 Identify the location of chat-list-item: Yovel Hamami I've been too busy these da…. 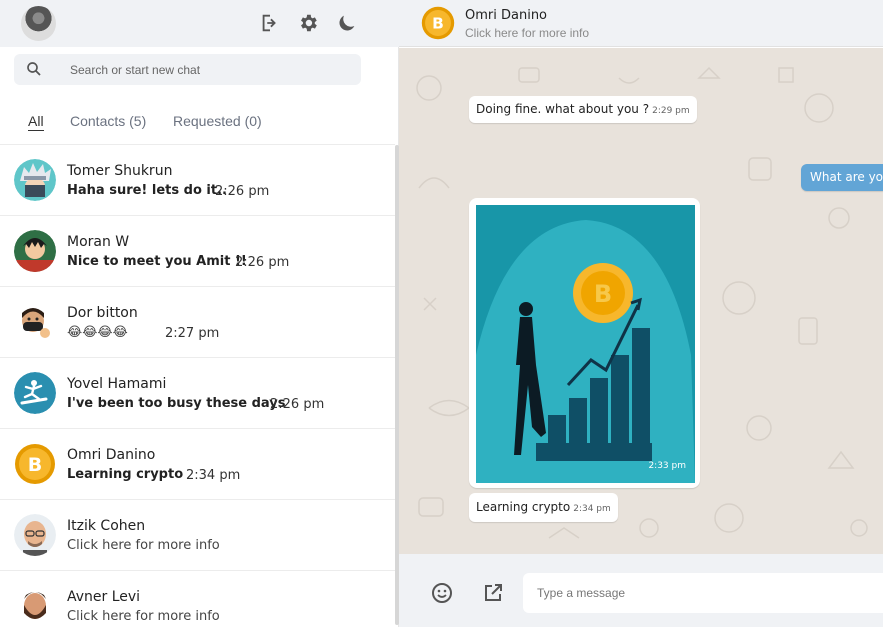
(197, 393).